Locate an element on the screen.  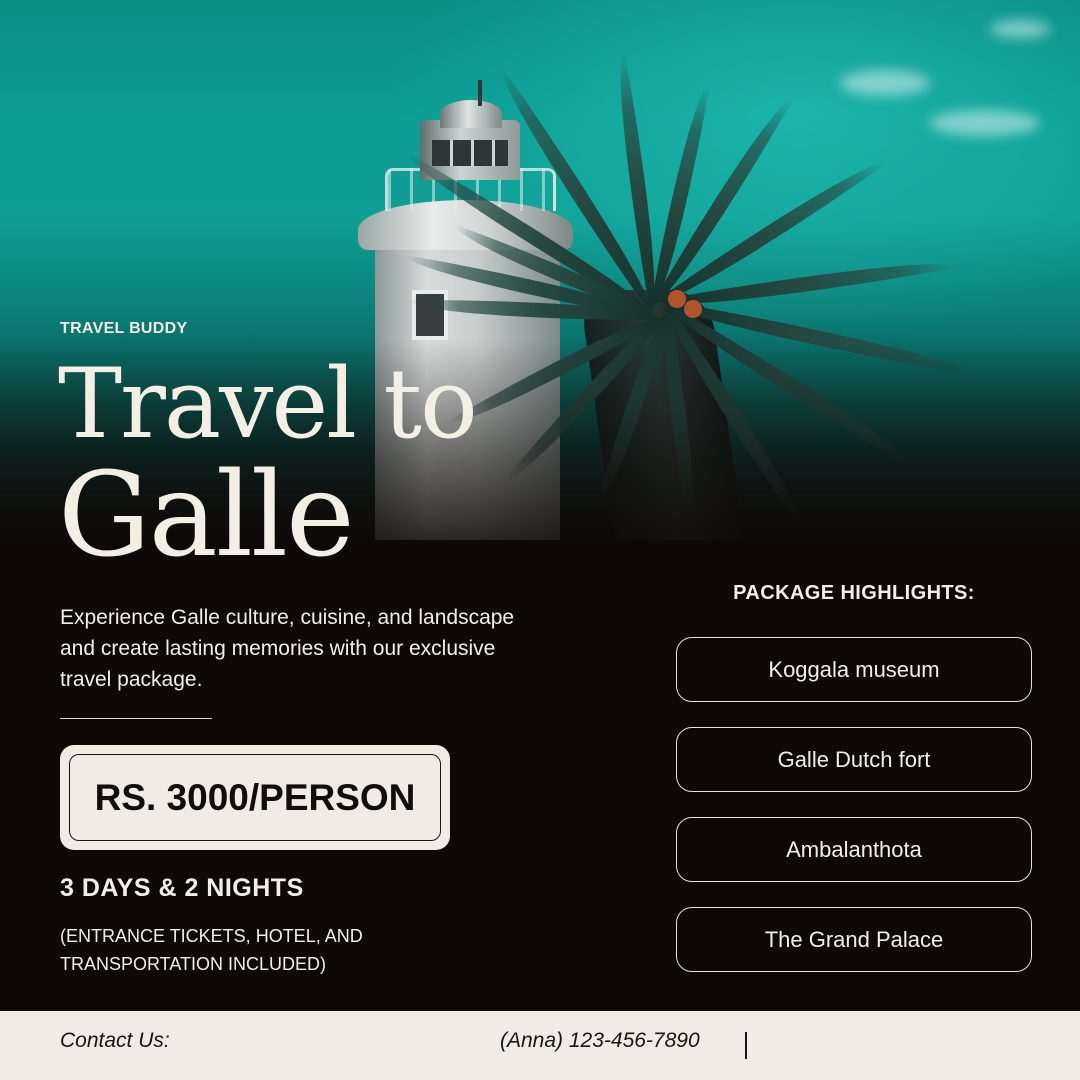
lighthouse-window is located at coordinates (430, 315).